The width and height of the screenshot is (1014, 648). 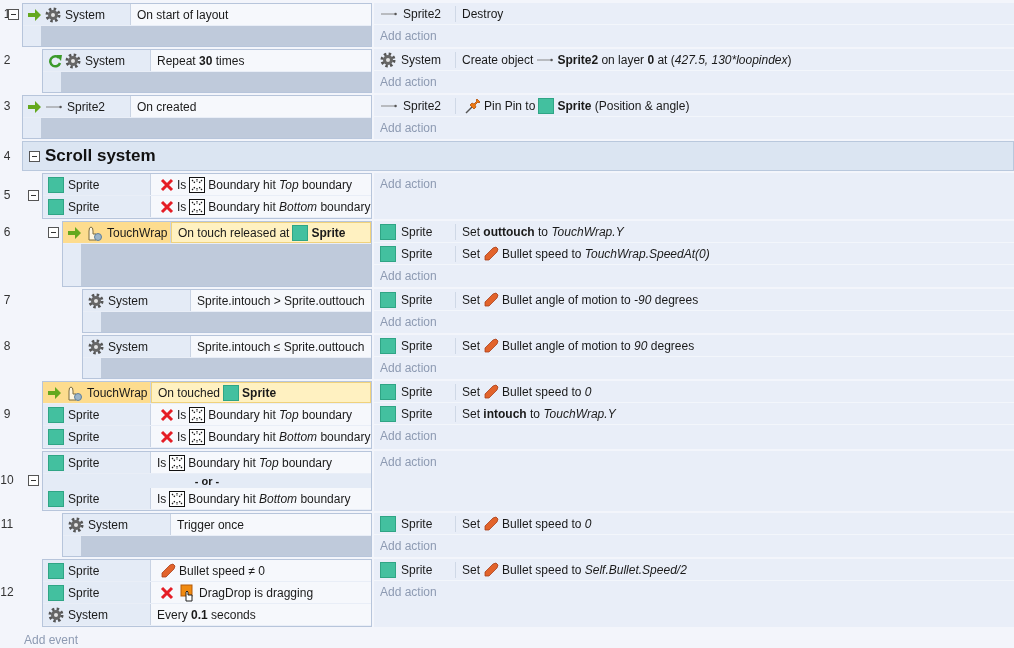 What do you see at coordinates (261, 60) in the screenshot?
I see `condition-cell: Repeat 30 times` at bounding box center [261, 60].